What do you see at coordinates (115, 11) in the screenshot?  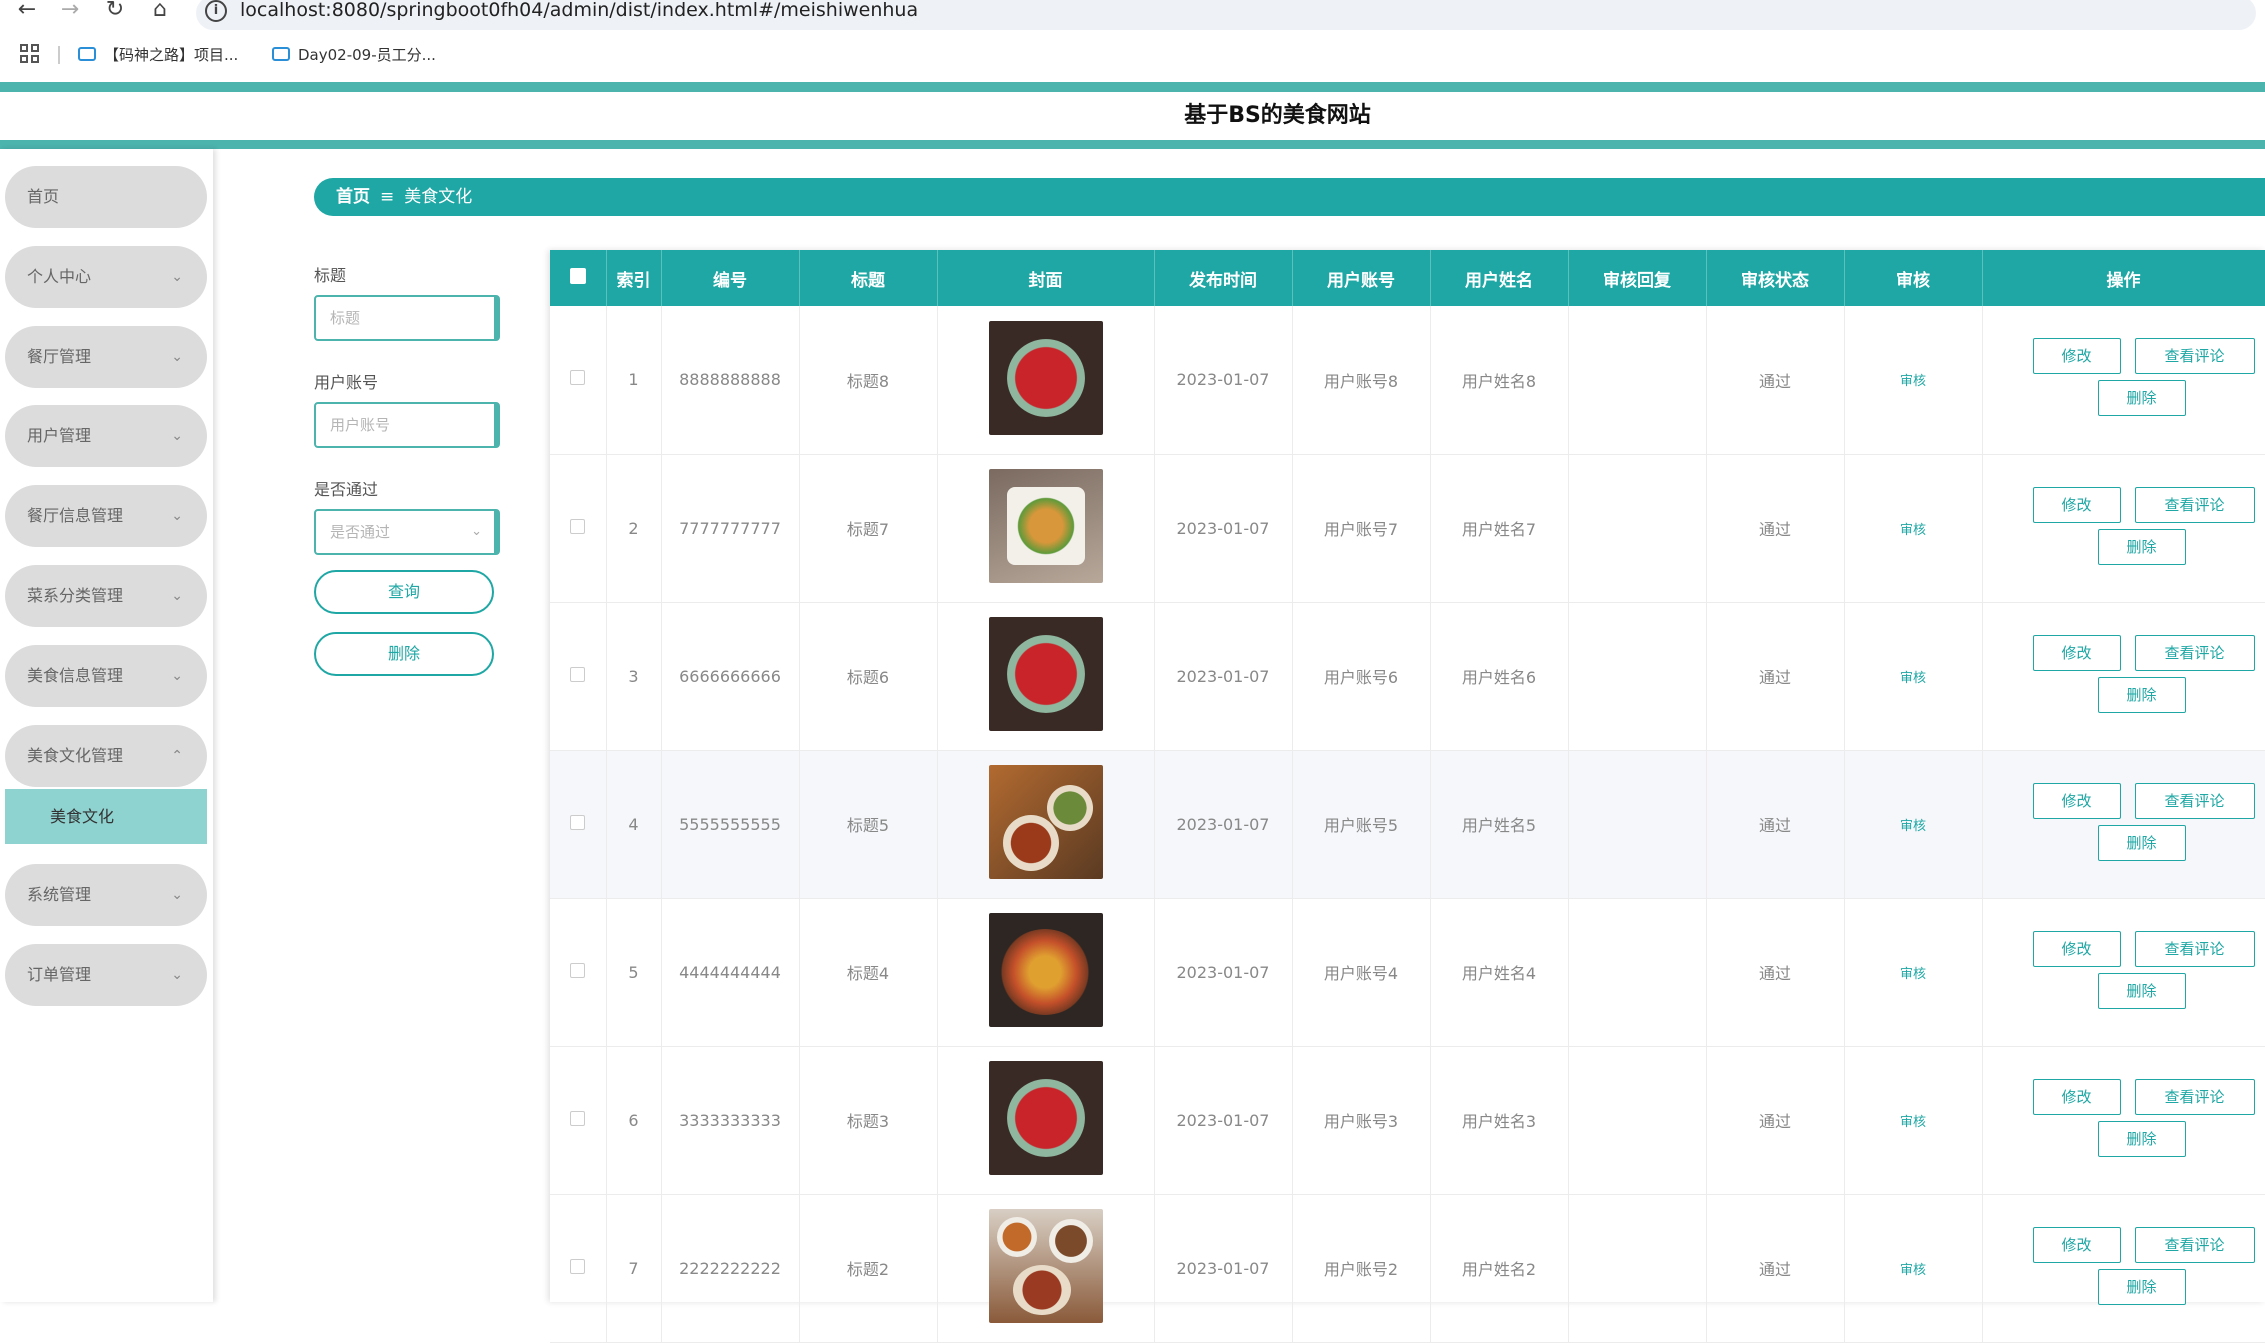 I see `reload-icon: ↻` at bounding box center [115, 11].